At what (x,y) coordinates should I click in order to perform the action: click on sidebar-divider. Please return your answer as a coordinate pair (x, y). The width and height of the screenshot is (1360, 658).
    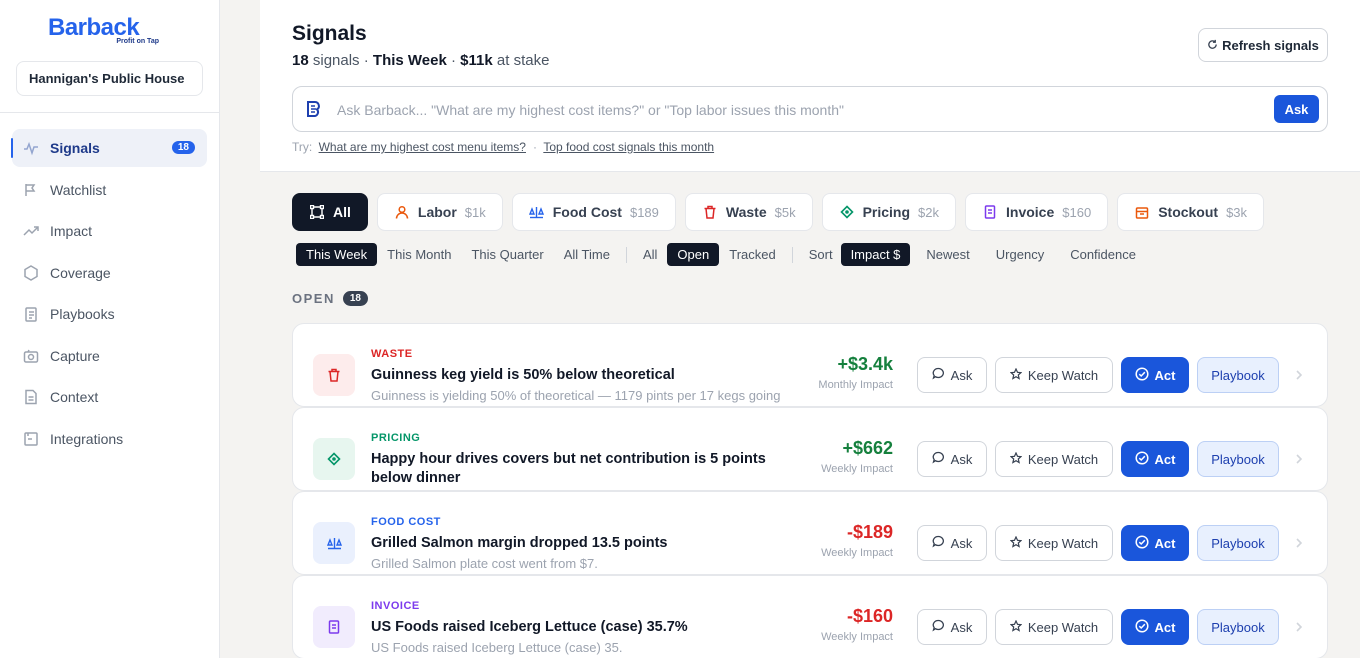
    Looking at the image, I should click on (109, 112).